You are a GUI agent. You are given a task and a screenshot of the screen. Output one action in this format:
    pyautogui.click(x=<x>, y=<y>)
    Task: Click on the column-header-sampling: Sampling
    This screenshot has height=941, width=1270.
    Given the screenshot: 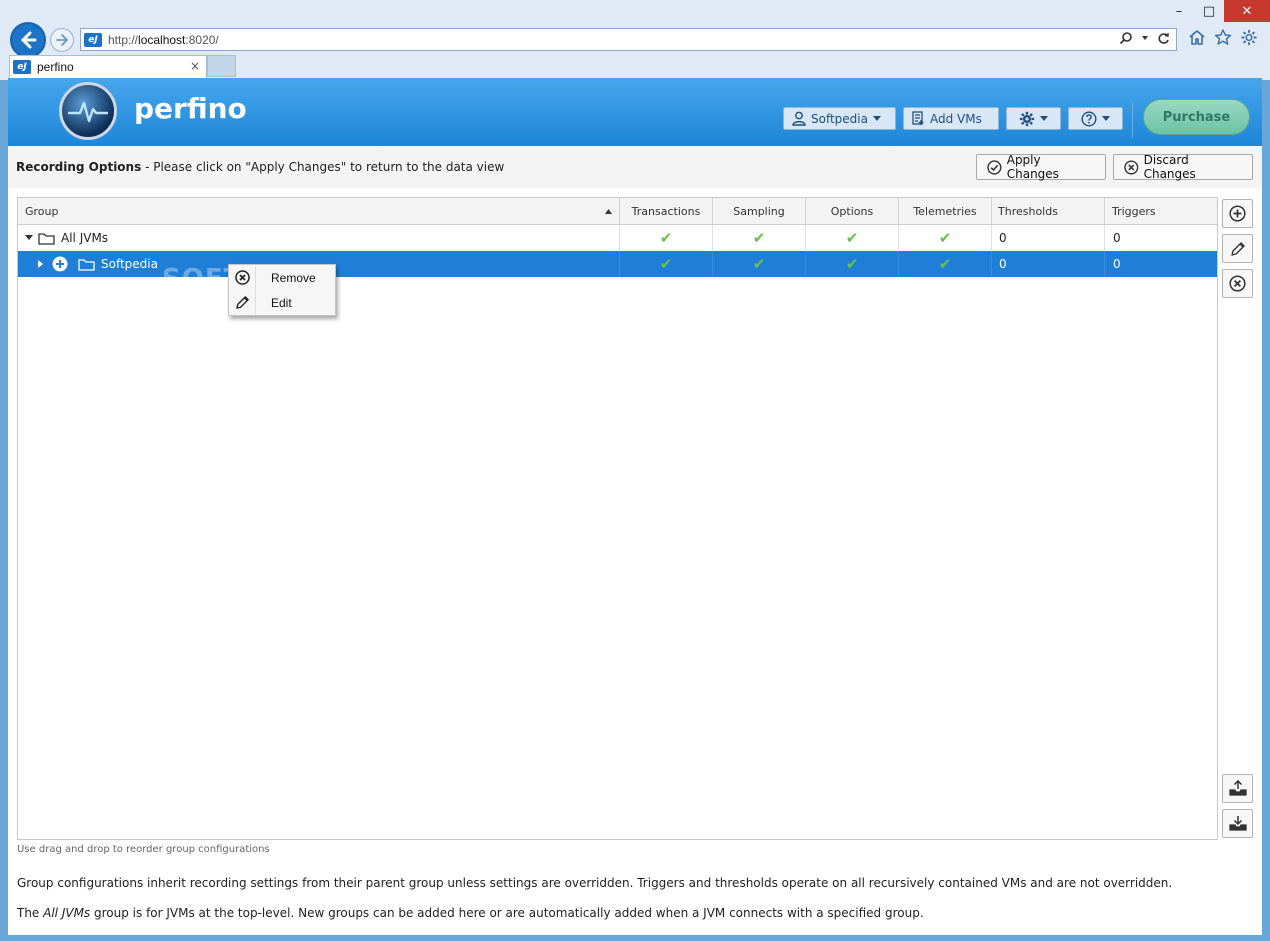 What is the action you would take?
    pyautogui.click(x=759, y=211)
    